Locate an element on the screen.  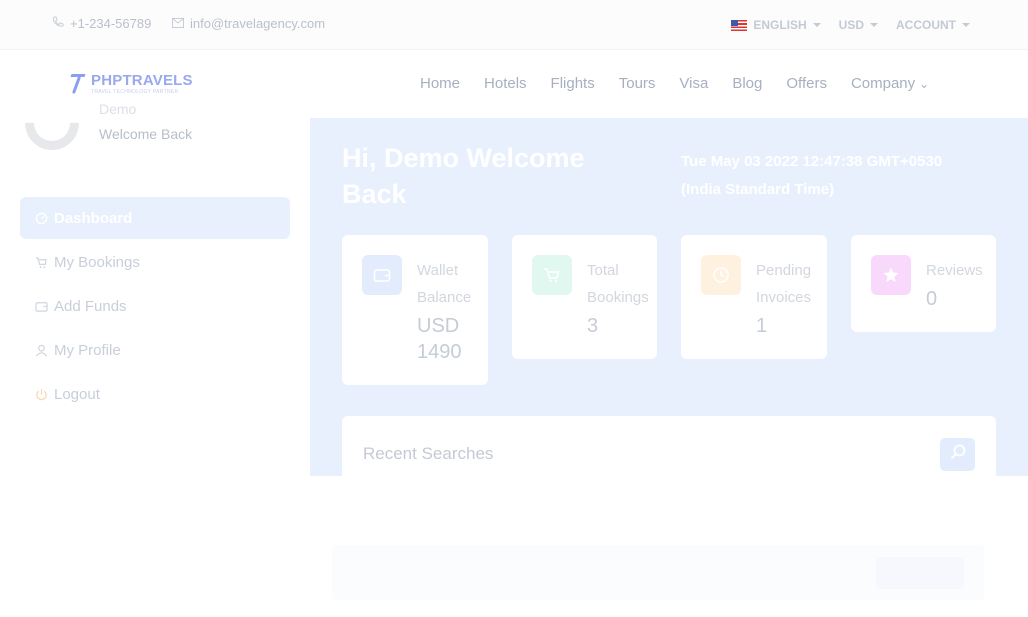
stat-label: Reviews is located at coordinates (954, 270).